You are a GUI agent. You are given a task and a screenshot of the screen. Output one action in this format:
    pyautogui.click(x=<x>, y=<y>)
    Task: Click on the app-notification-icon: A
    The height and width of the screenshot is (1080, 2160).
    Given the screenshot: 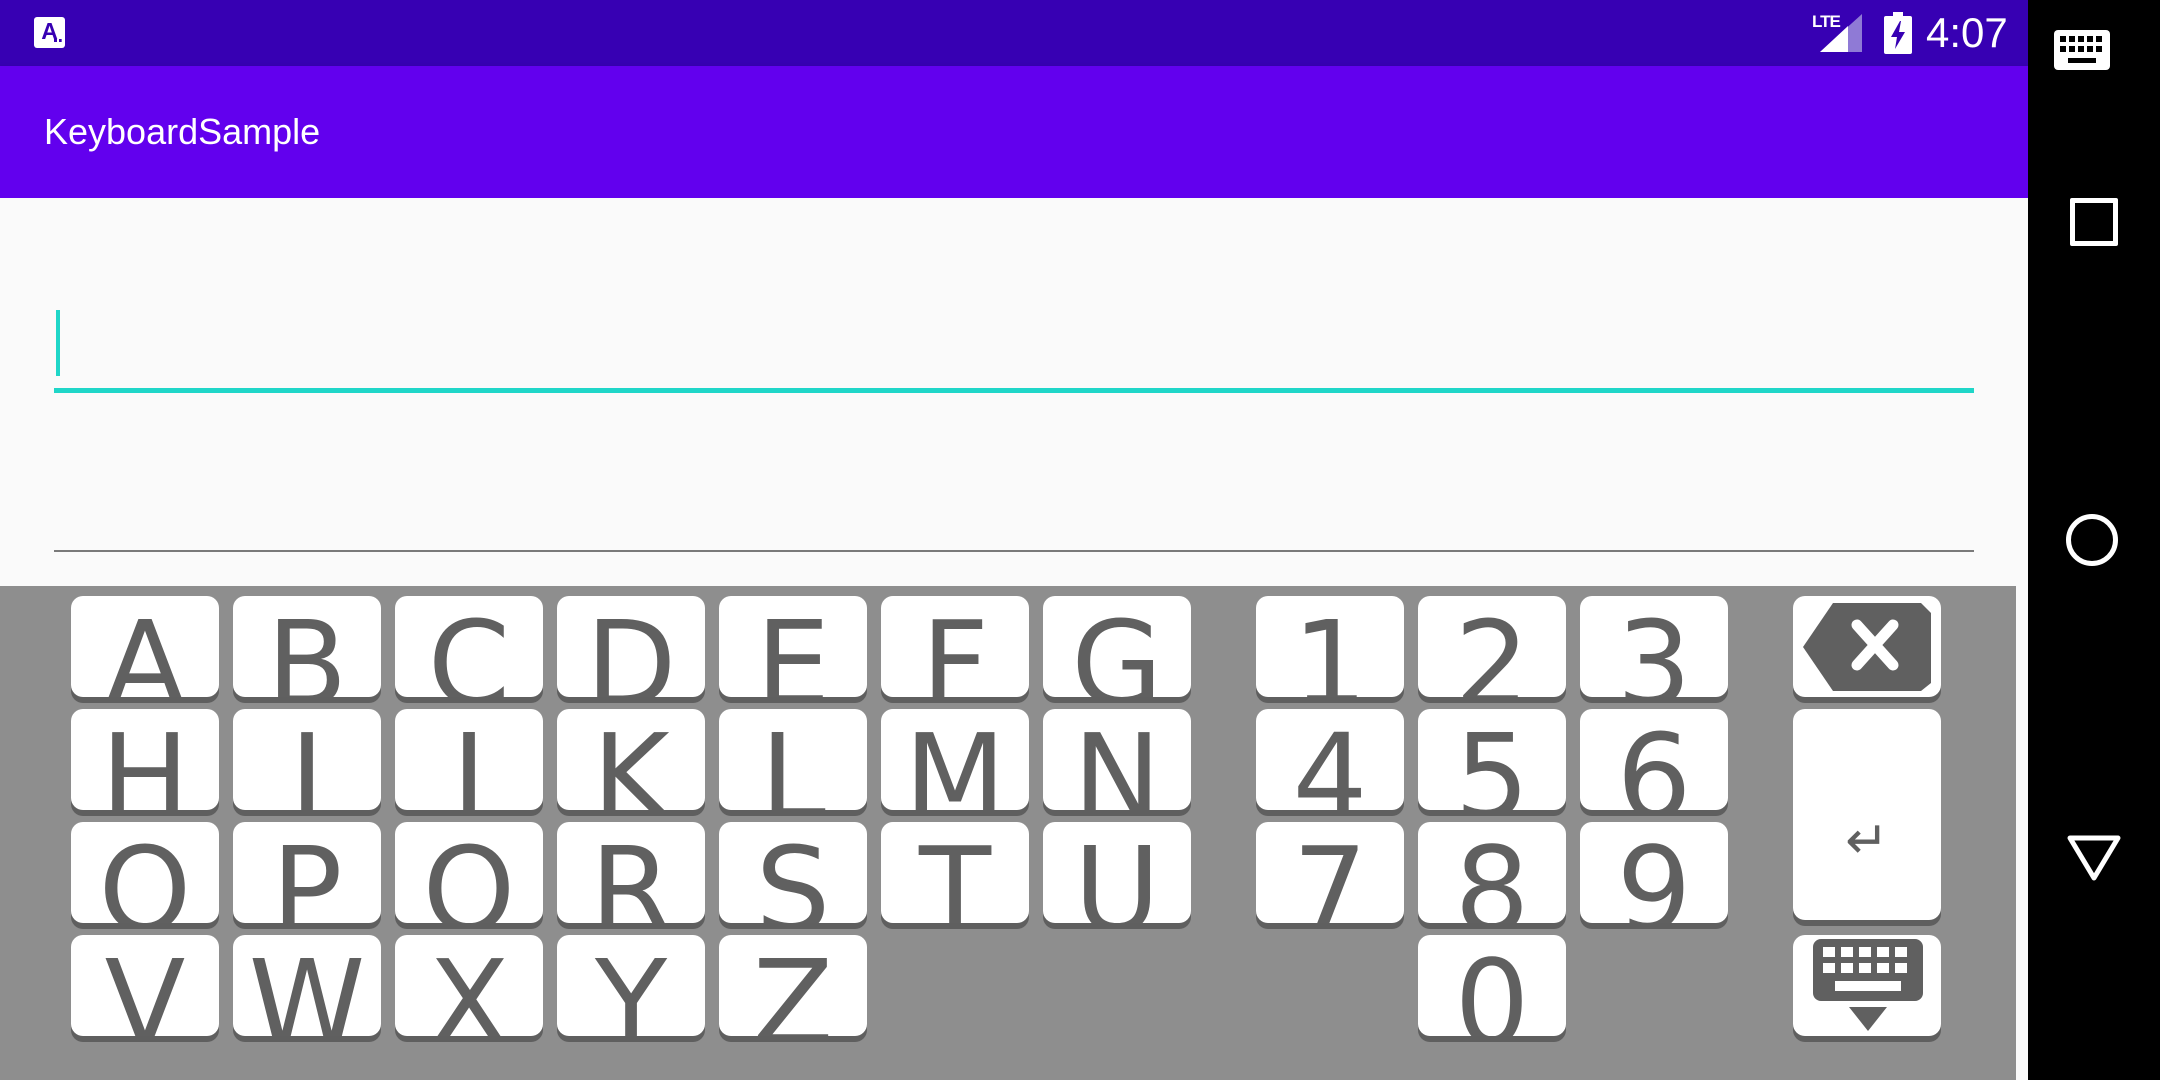 What is the action you would take?
    pyautogui.click(x=49, y=32)
    